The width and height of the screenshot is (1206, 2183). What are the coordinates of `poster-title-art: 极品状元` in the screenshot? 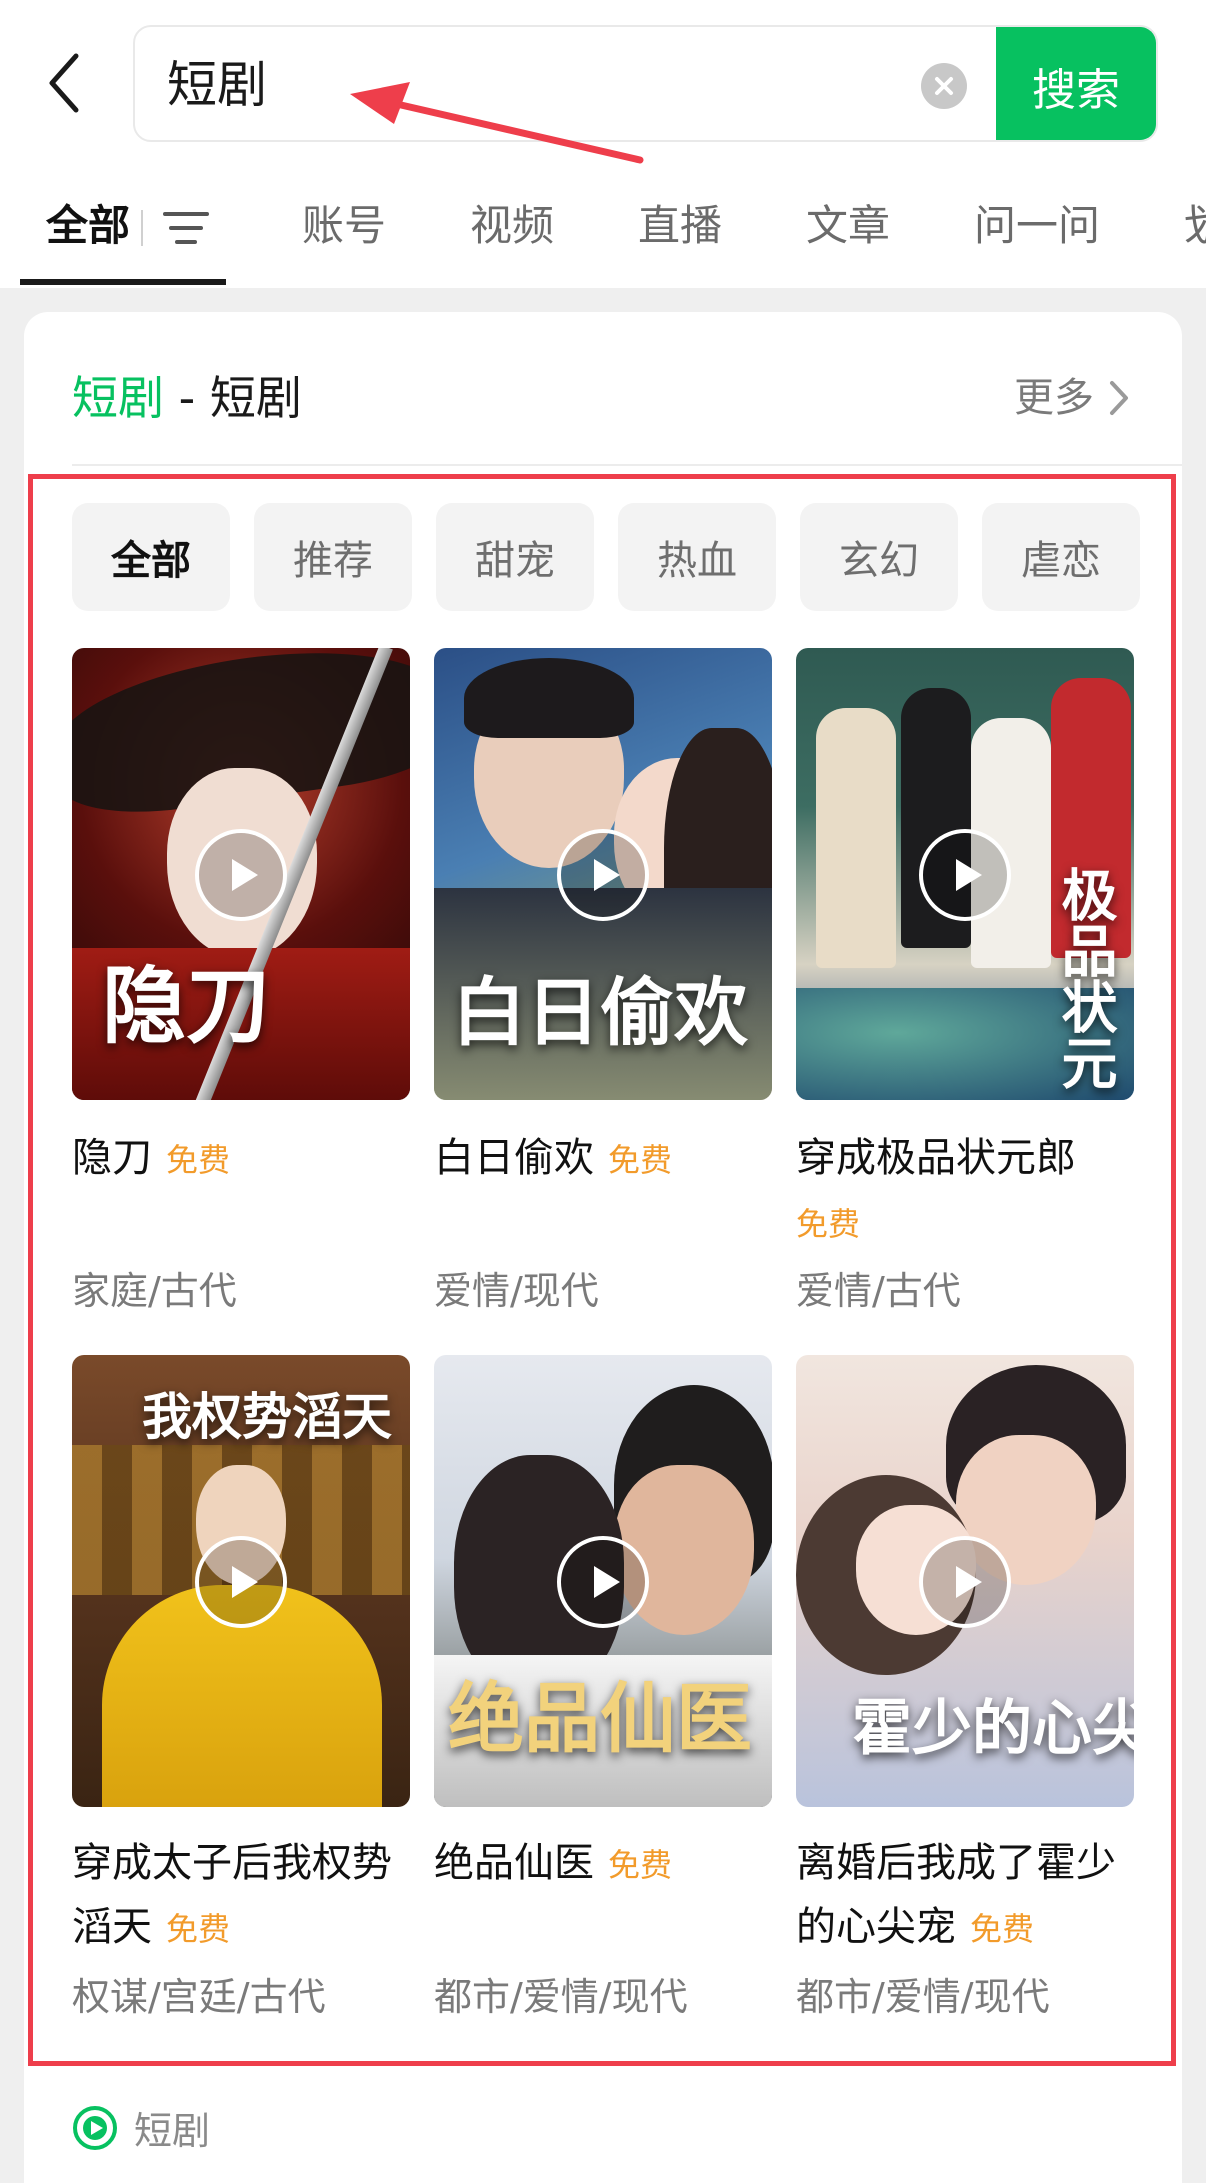 It's located at (1085, 978).